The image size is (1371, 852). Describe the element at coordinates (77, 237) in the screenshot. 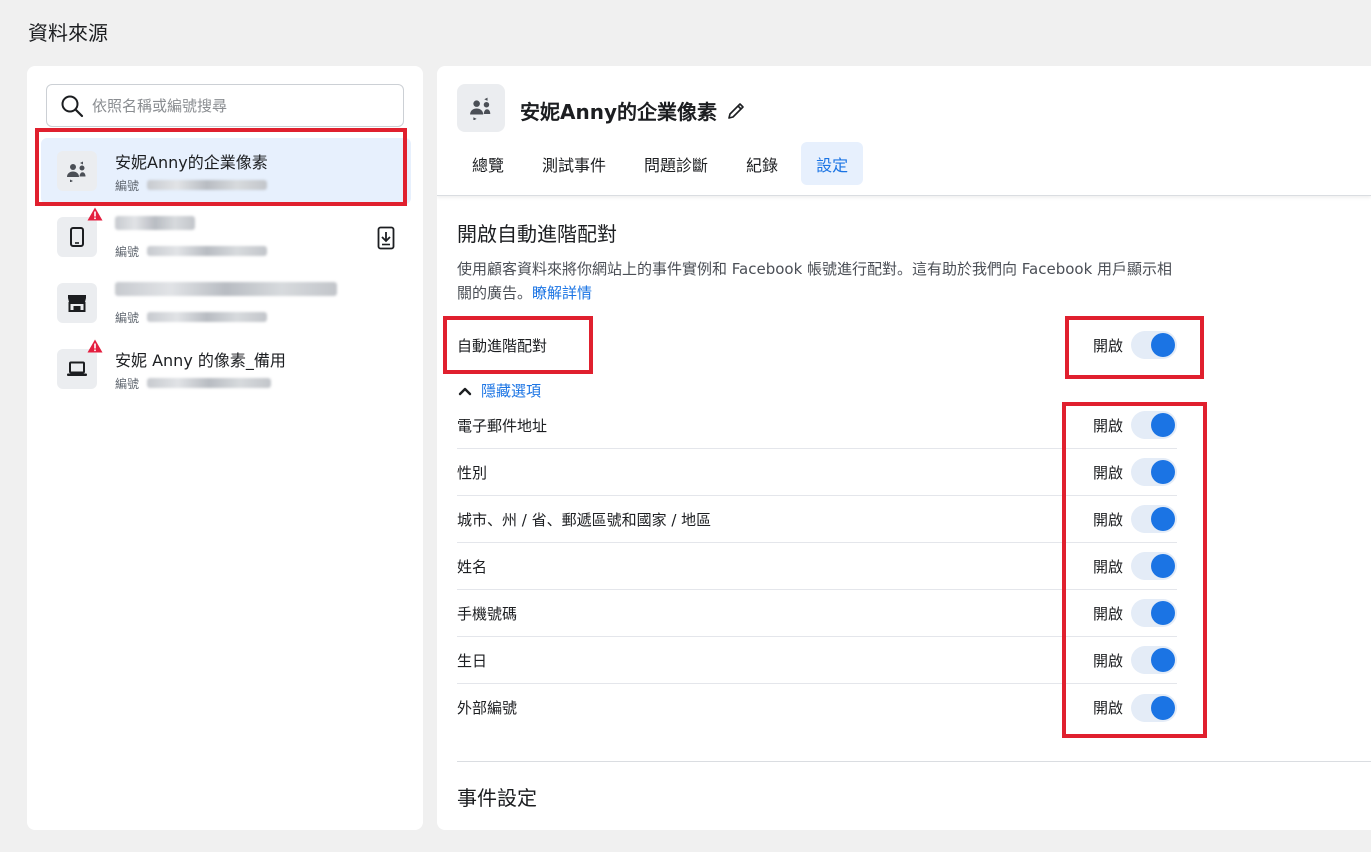

I see `mobile-app-icon` at that location.